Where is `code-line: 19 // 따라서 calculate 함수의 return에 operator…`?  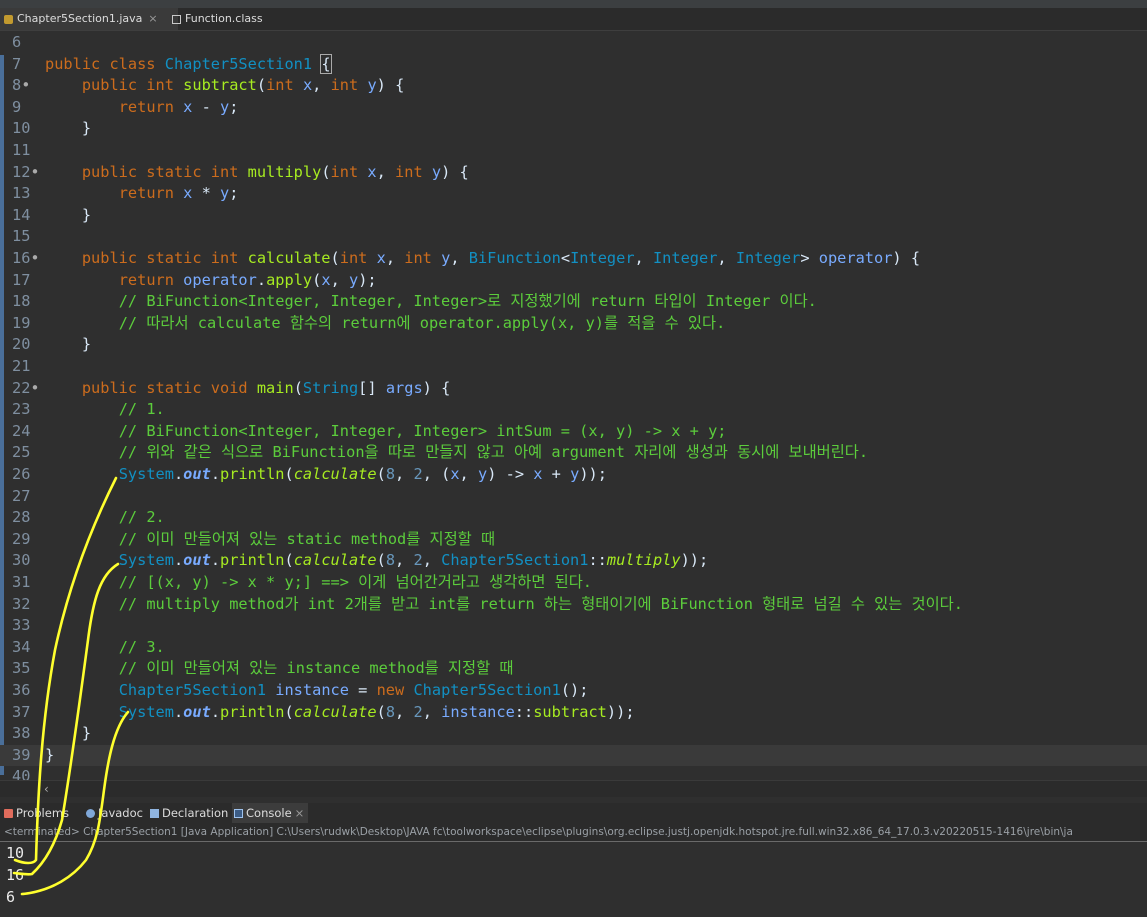 code-line: 19 // 따라서 calculate 함수의 return에 operator… is located at coordinates (573, 324).